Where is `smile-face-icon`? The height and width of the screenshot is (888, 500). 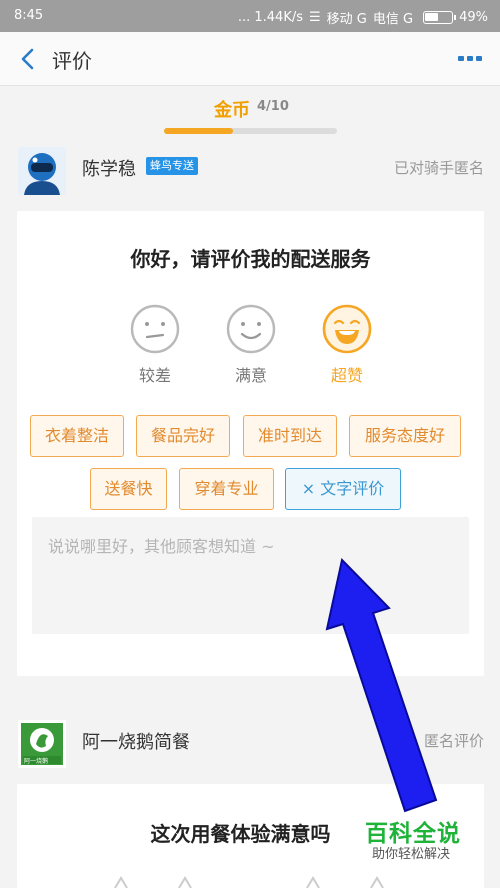 smile-face-icon is located at coordinates (251, 329).